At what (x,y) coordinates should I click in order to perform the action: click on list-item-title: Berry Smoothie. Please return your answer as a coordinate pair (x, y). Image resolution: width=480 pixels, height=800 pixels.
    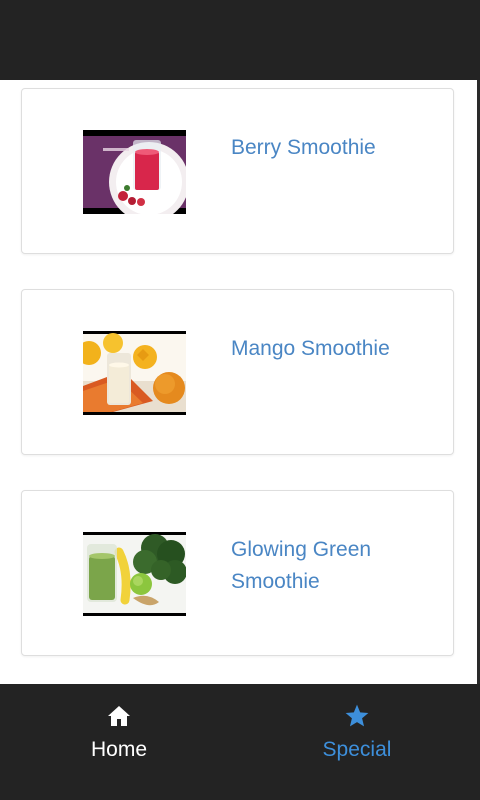
    Looking at the image, I should click on (303, 147).